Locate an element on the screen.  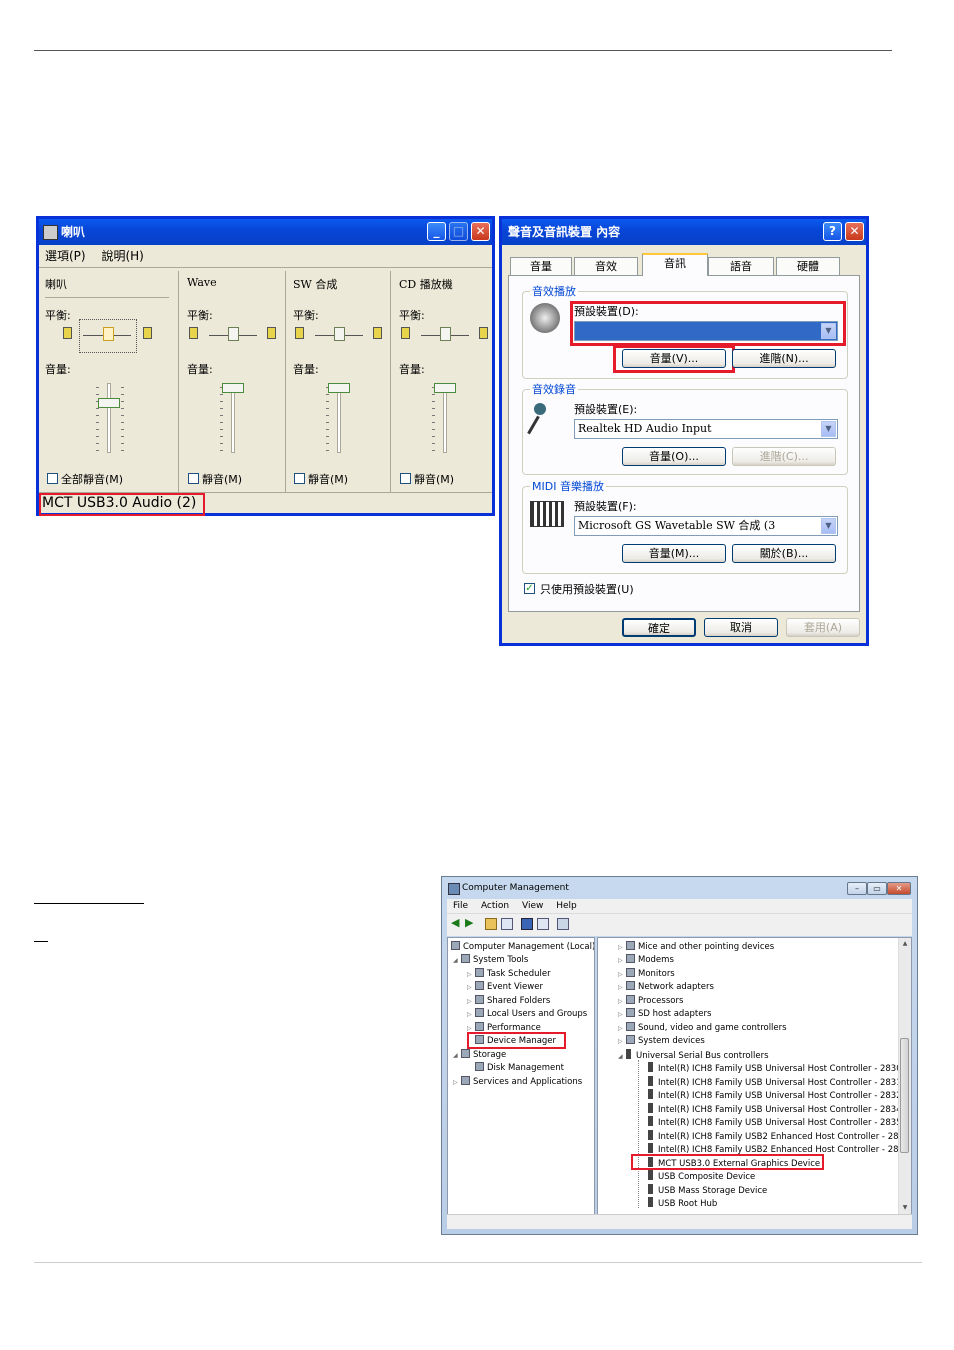
show-hide-tree-icon is located at coordinates (507, 924).